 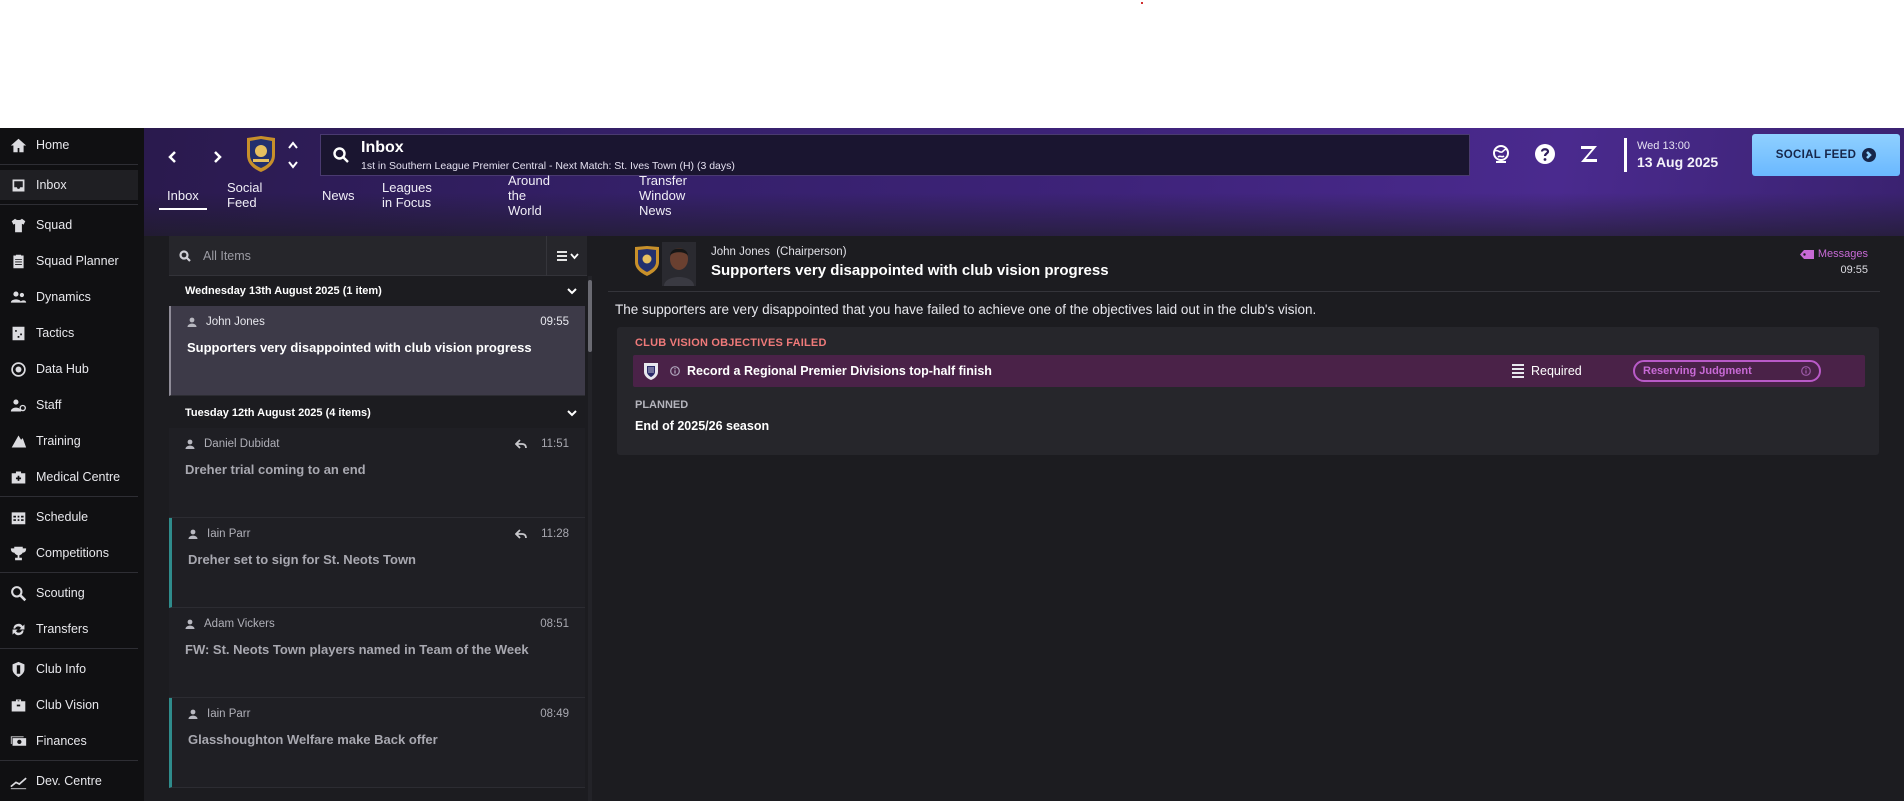 What do you see at coordinates (651, 371) in the screenshot?
I see `fa-badge-icon` at bounding box center [651, 371].